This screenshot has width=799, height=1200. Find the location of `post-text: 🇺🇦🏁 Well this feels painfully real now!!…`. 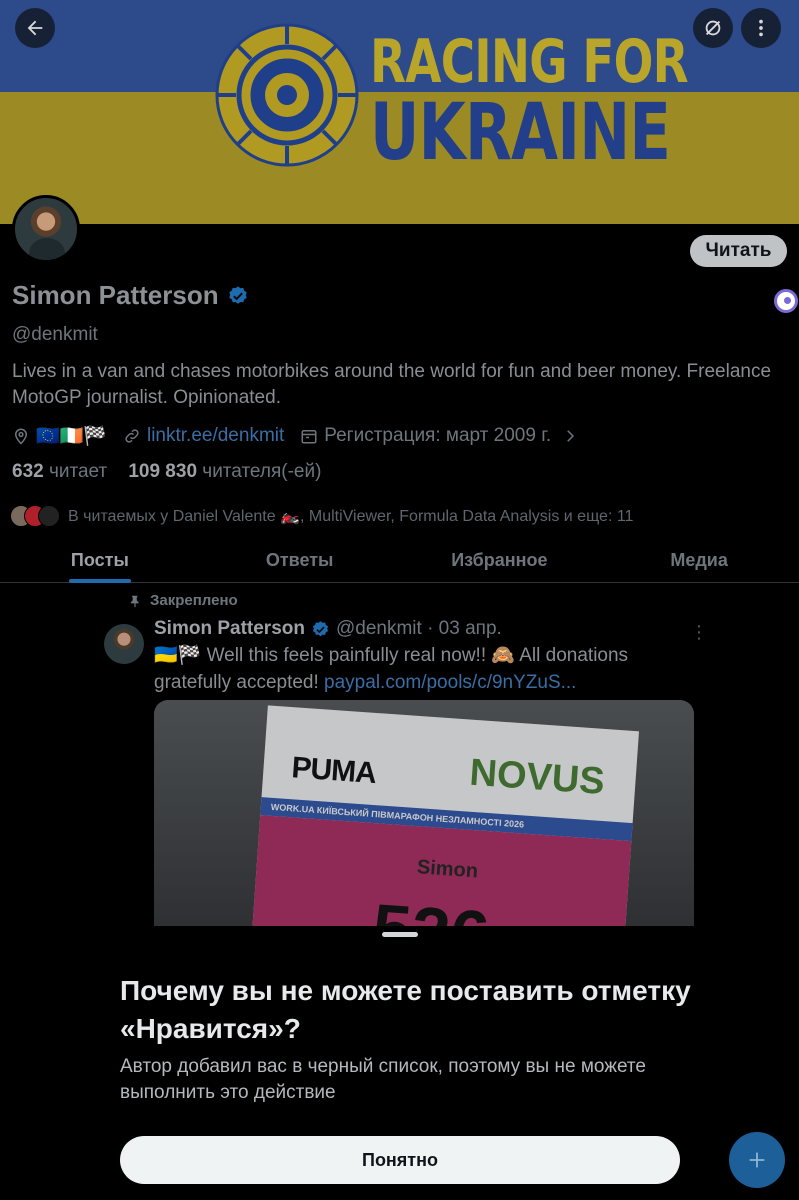

post-text: 🇺🇦🏁 Well this feels painfully real now!!… is located at coordinates (424, 669).